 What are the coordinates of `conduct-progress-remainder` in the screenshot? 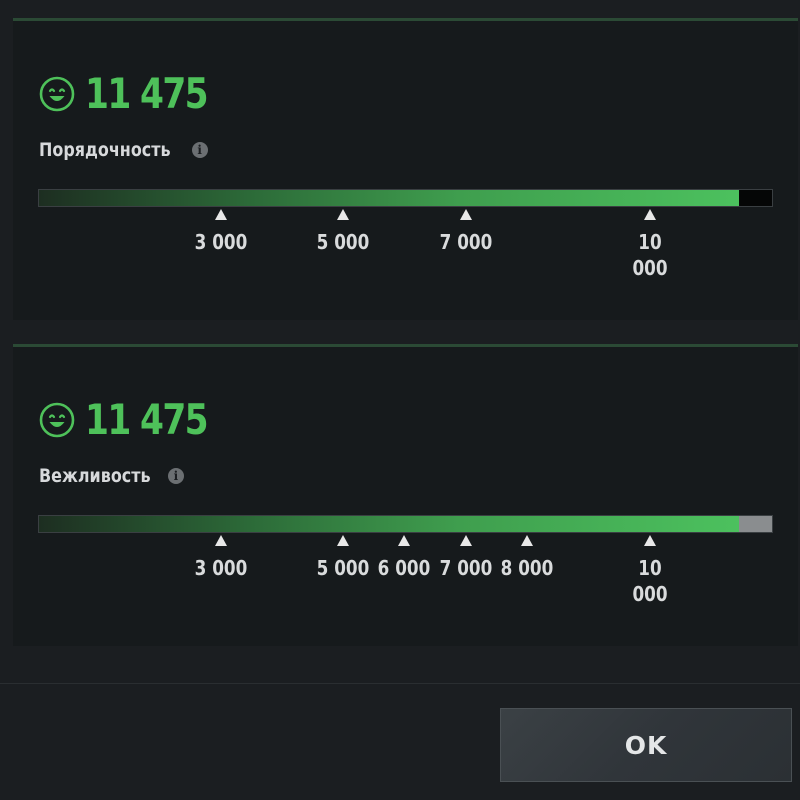 It's located at (755, 198).